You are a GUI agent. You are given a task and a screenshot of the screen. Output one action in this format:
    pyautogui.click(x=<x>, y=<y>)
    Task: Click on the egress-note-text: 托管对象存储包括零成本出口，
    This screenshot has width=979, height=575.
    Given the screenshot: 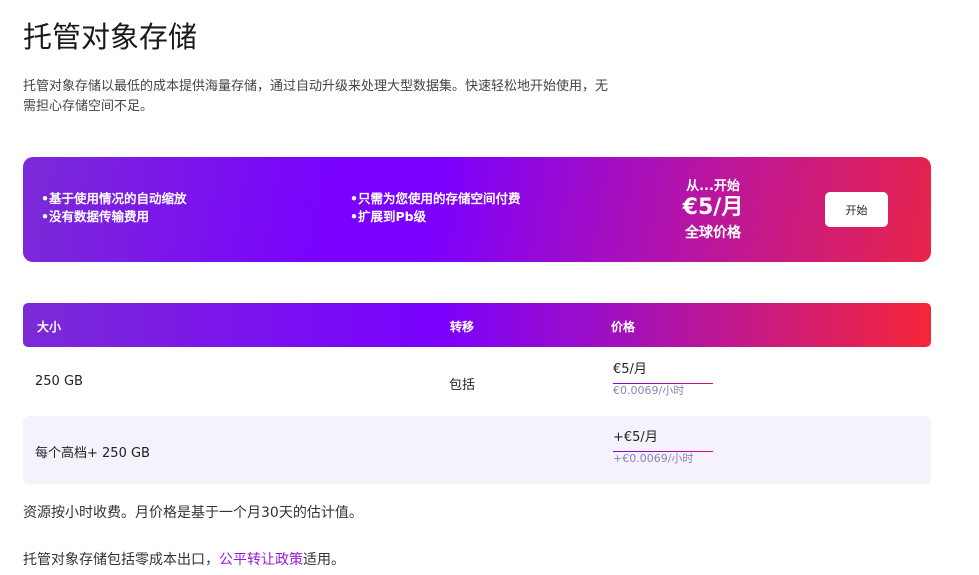 What is the action you would take?
    pyautogui.click(x=121, y=560)
    